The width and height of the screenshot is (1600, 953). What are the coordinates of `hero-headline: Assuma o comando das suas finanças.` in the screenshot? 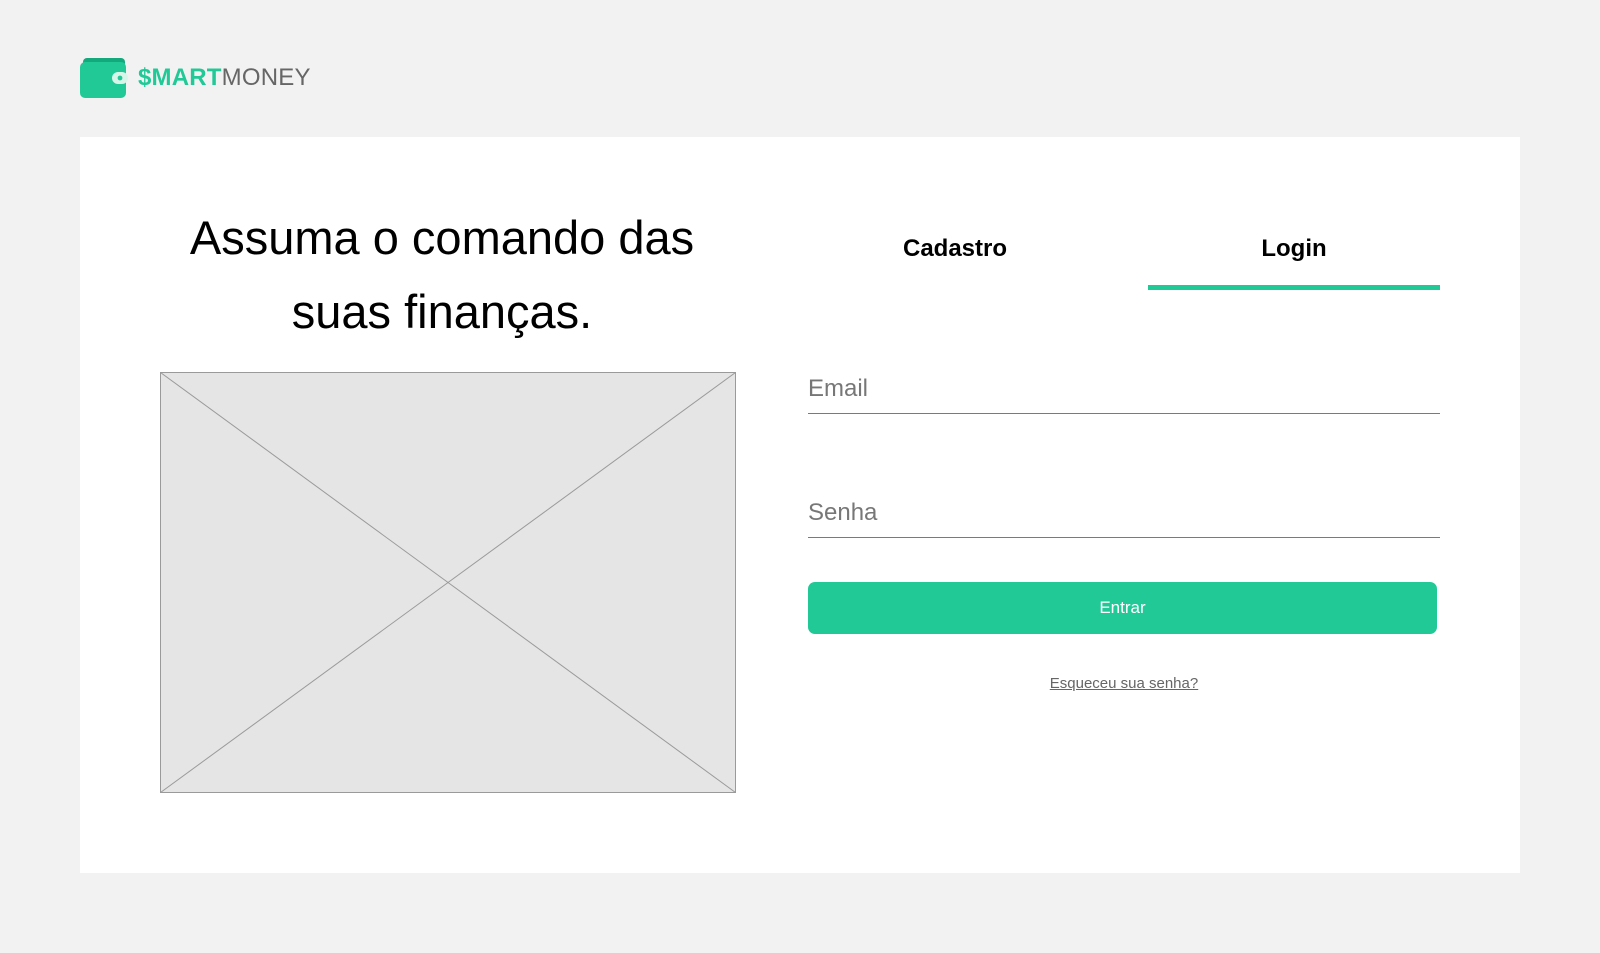 It's located at (442, 274).